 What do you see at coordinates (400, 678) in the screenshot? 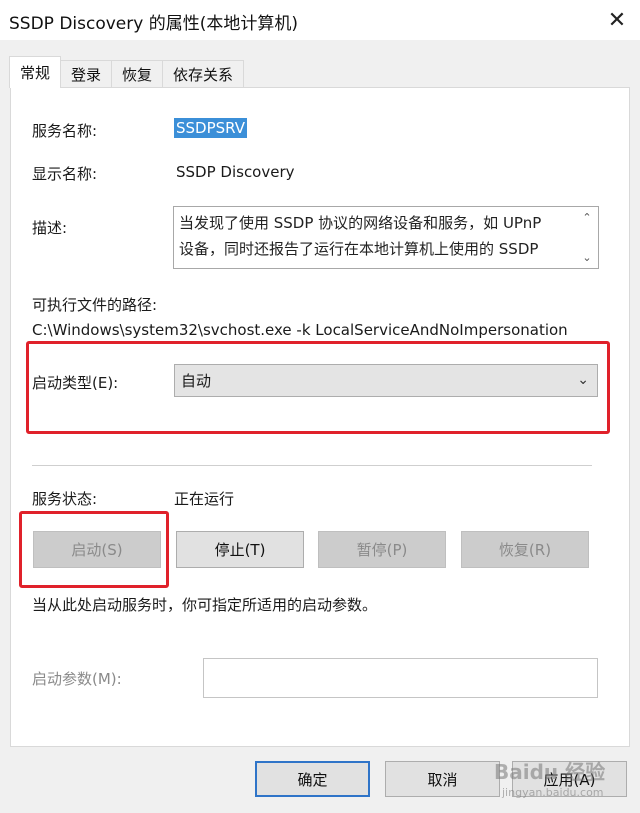
I see `start-params-input` at bounding box center [400, 678].